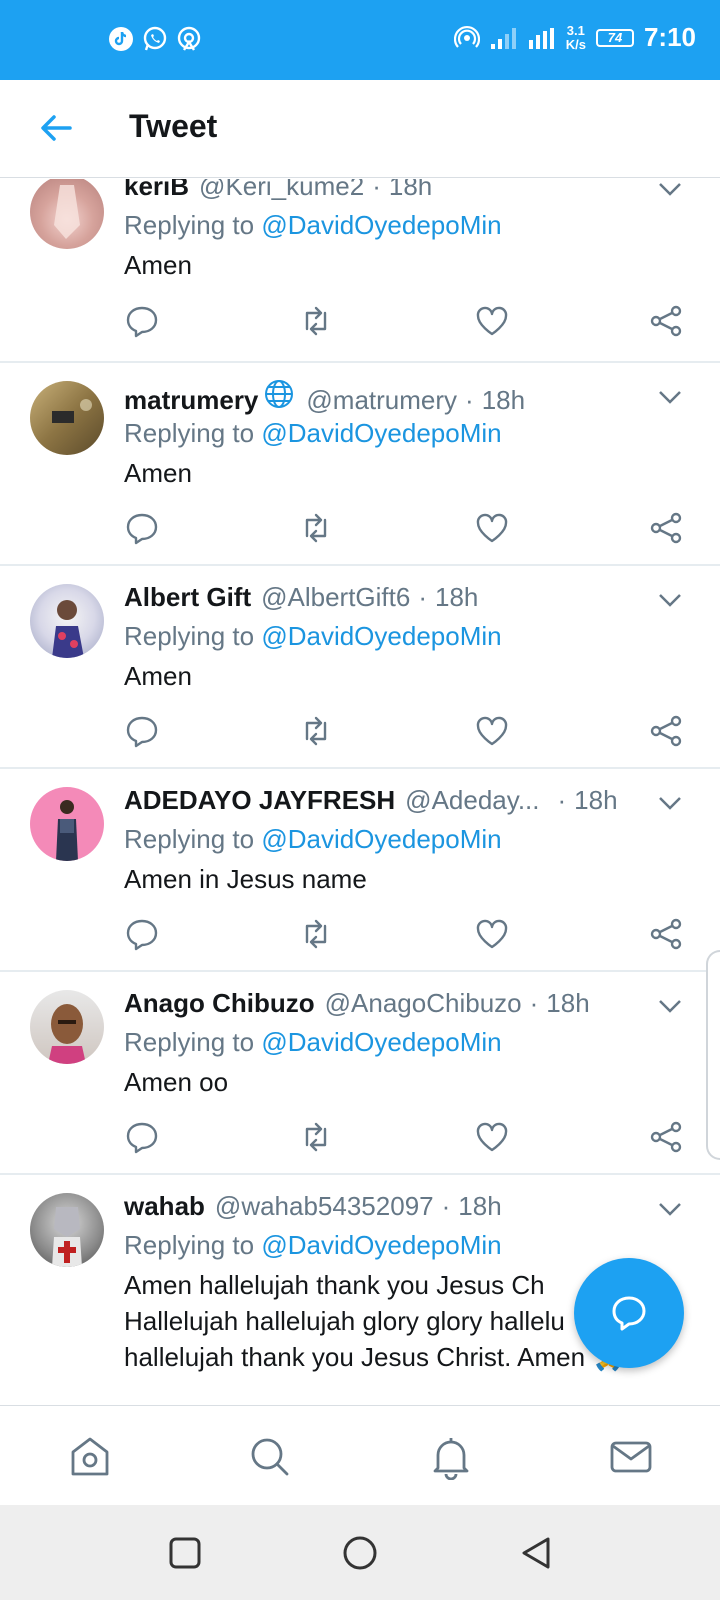 The image size is (720, 1600). What do you see at coordinates (156, 190) in the screenshot?
I see `display-name: keriB` at bounding box center [156, 190].